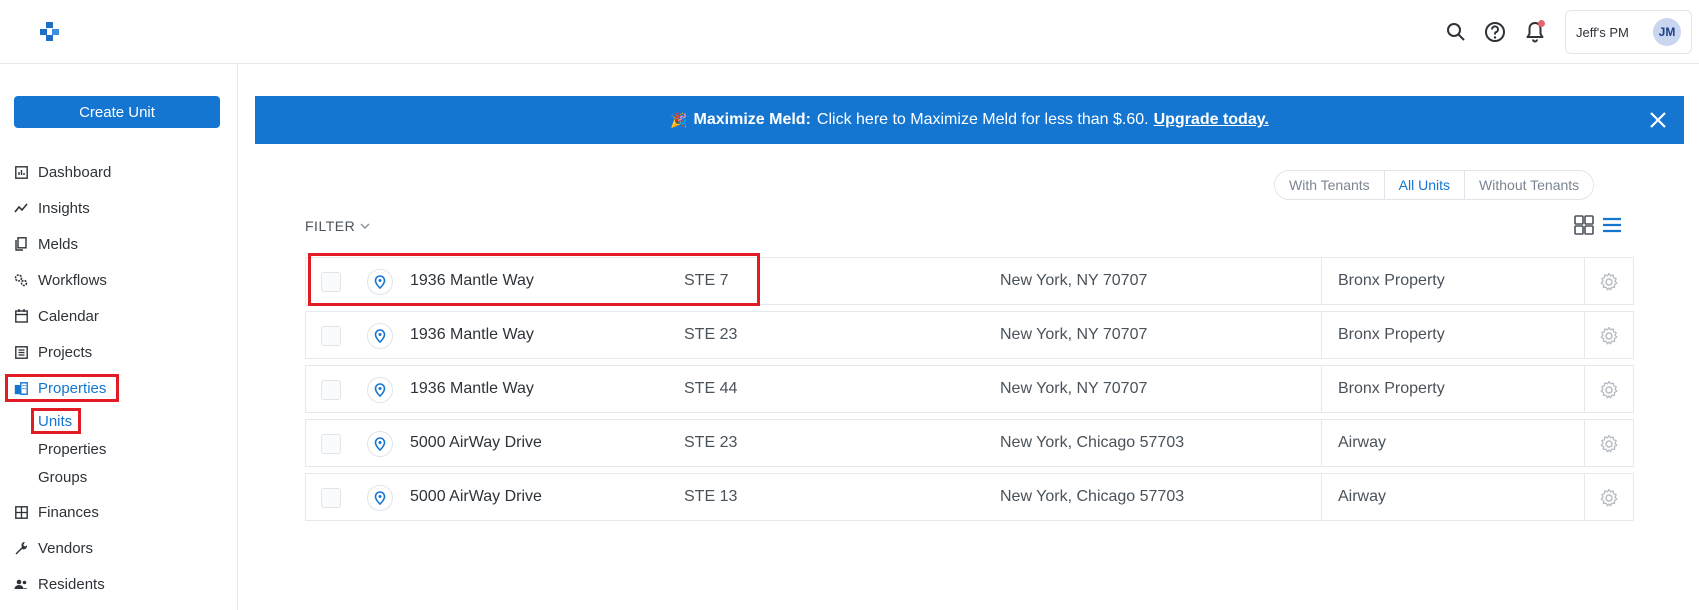 This screenshot has height=610, width=1699. Describe the element at coordinates (21, 548) in the screenshot. I see `wrench-icon` at that location.